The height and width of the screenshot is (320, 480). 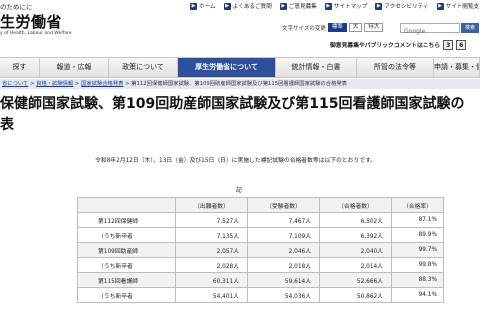 I want to click on table-cell-rate: 99.8%, so click(x=417, y=265).